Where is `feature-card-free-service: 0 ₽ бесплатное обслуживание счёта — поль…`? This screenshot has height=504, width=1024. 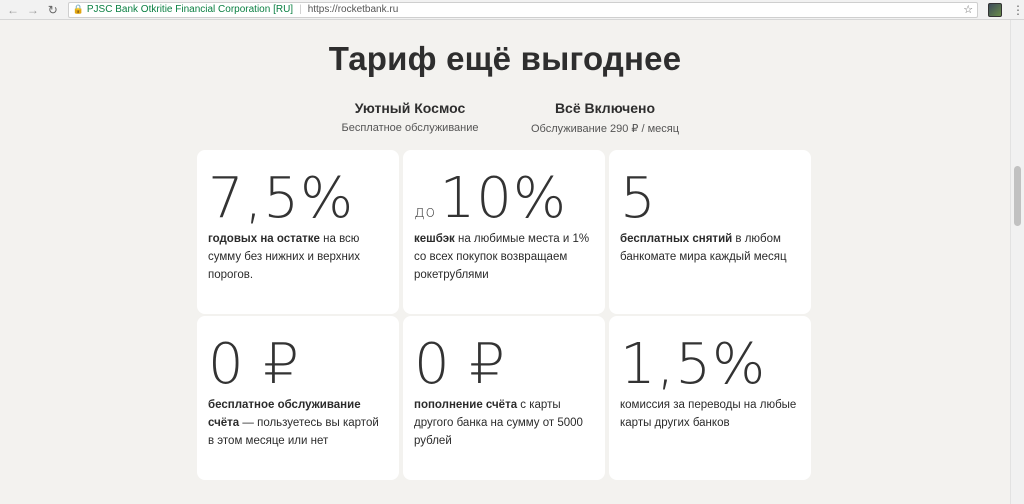 feature-card-free-service: 0 ₽ бесплатное обслуживание счёта — поль… is located at coordinates (298, 398).